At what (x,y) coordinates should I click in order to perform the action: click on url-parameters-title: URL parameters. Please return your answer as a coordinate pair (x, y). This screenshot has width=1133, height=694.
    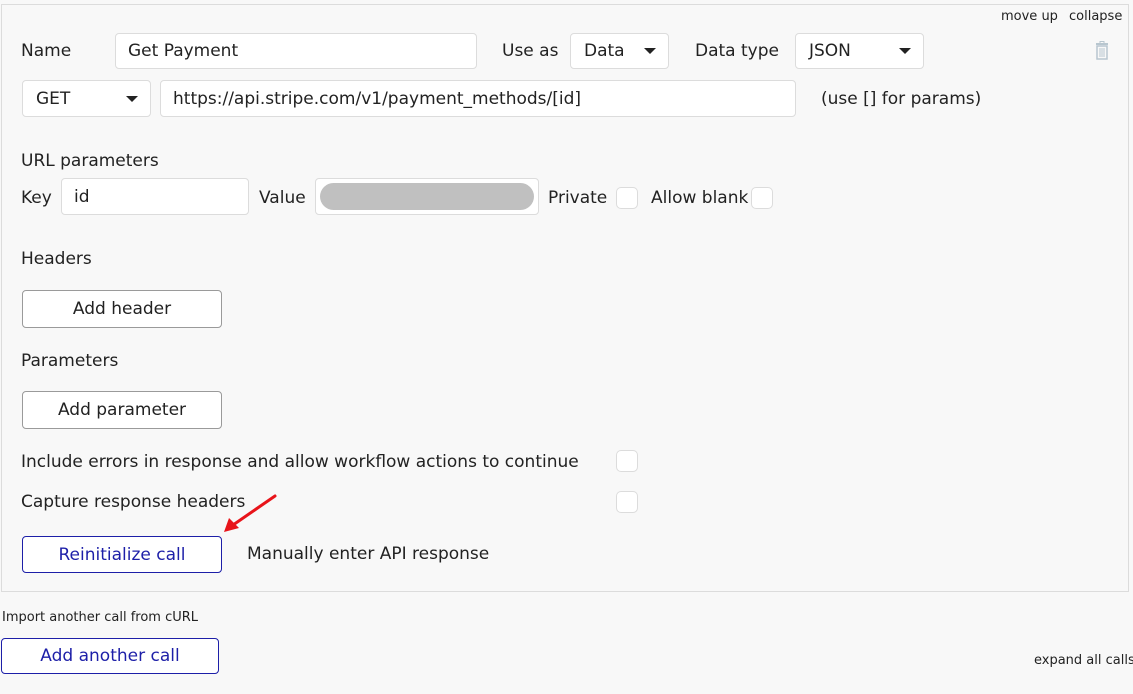
    Looking at the image, I should click on (90, 161).